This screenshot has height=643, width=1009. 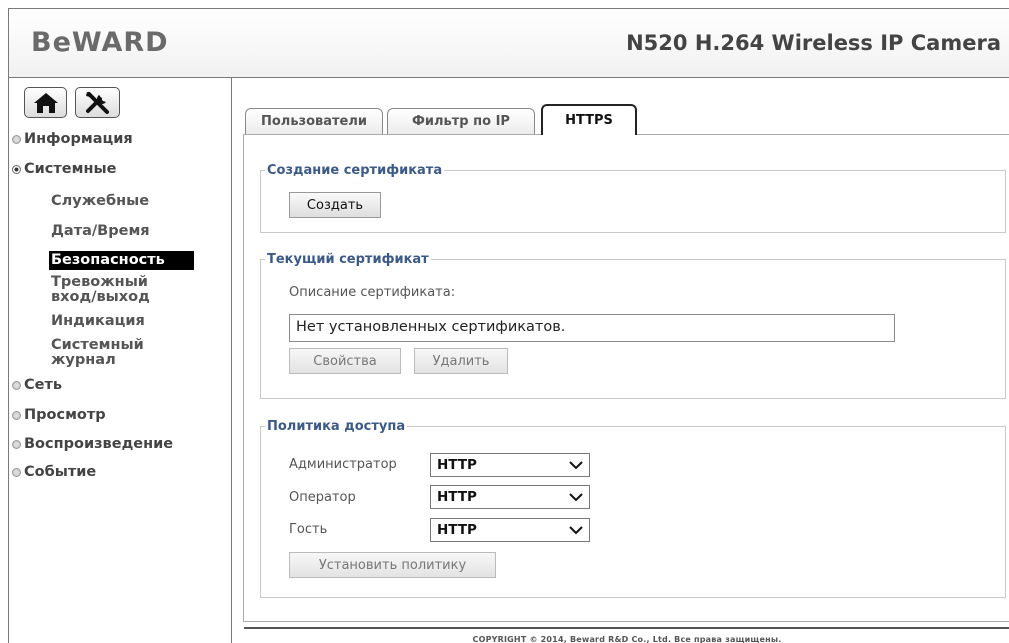 I want to click on cert-description-label: Описание сертификата:, so click(x=372, y=292).